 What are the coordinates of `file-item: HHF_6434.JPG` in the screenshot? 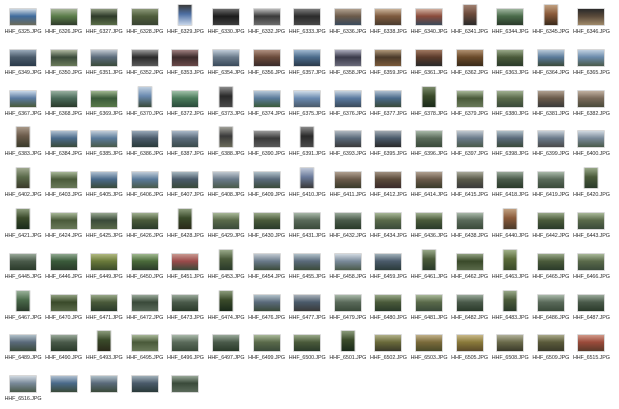 It's located at (388, 226).